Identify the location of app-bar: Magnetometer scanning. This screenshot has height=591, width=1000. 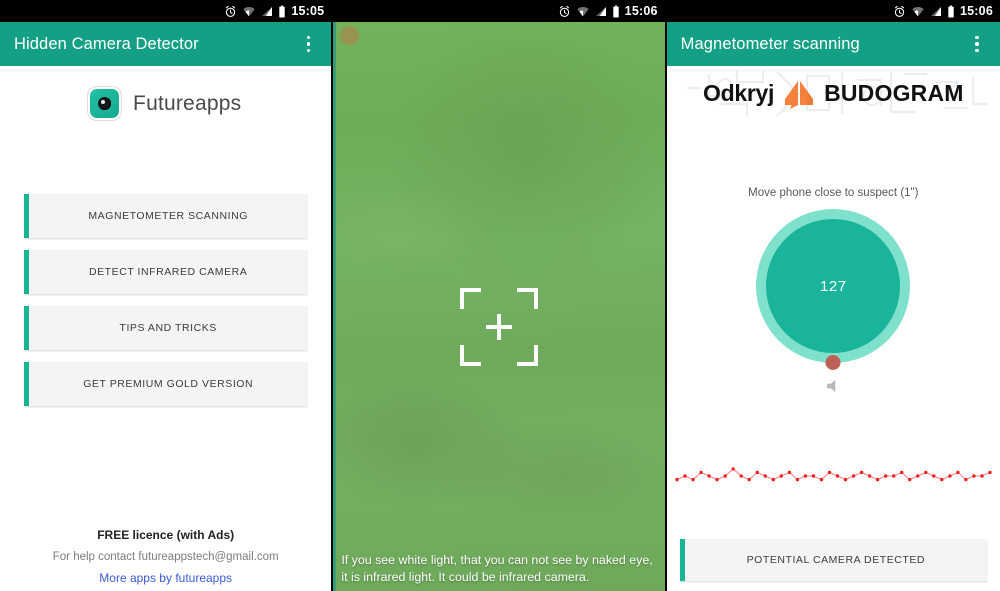
(833, 44).